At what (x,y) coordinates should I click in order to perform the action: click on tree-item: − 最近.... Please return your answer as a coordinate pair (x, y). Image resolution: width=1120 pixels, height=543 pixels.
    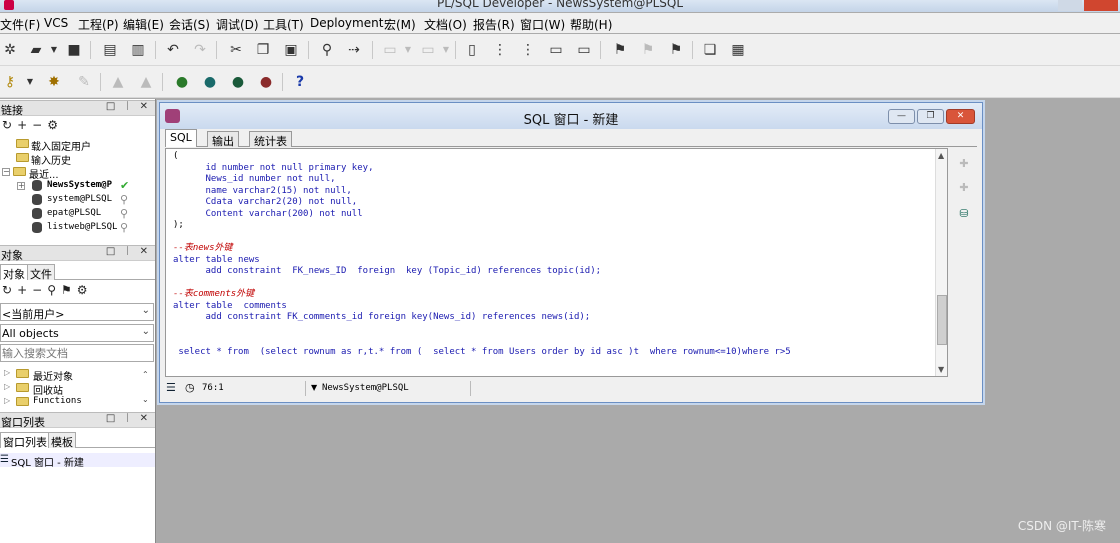
    Looking at the image, I should click on (77, 173).